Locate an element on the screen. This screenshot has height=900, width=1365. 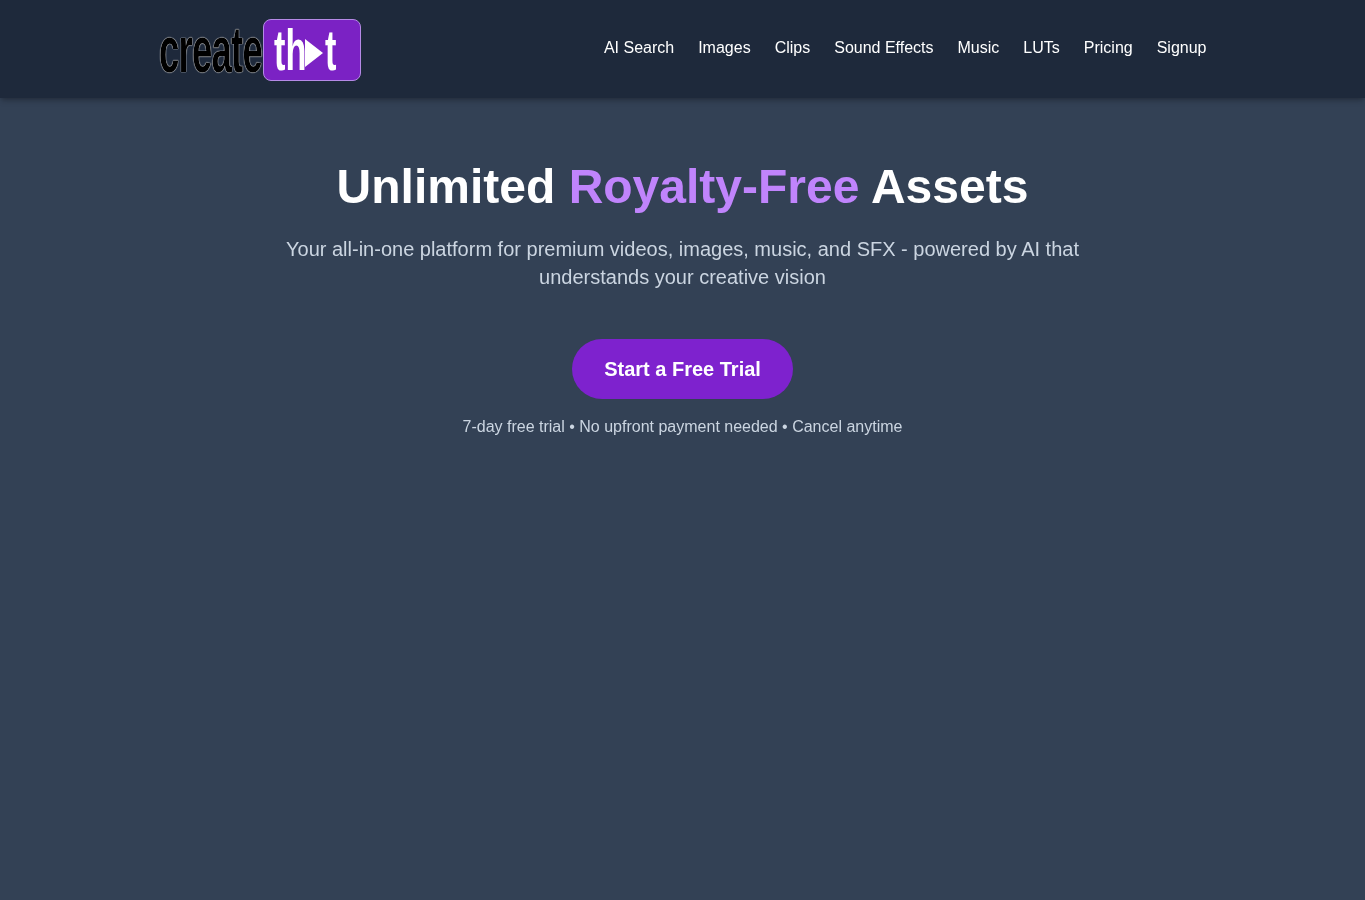
trial-note: 7-day free trial • No upfront payment needed • Cancel anytime is located at coordinates (682, 427).